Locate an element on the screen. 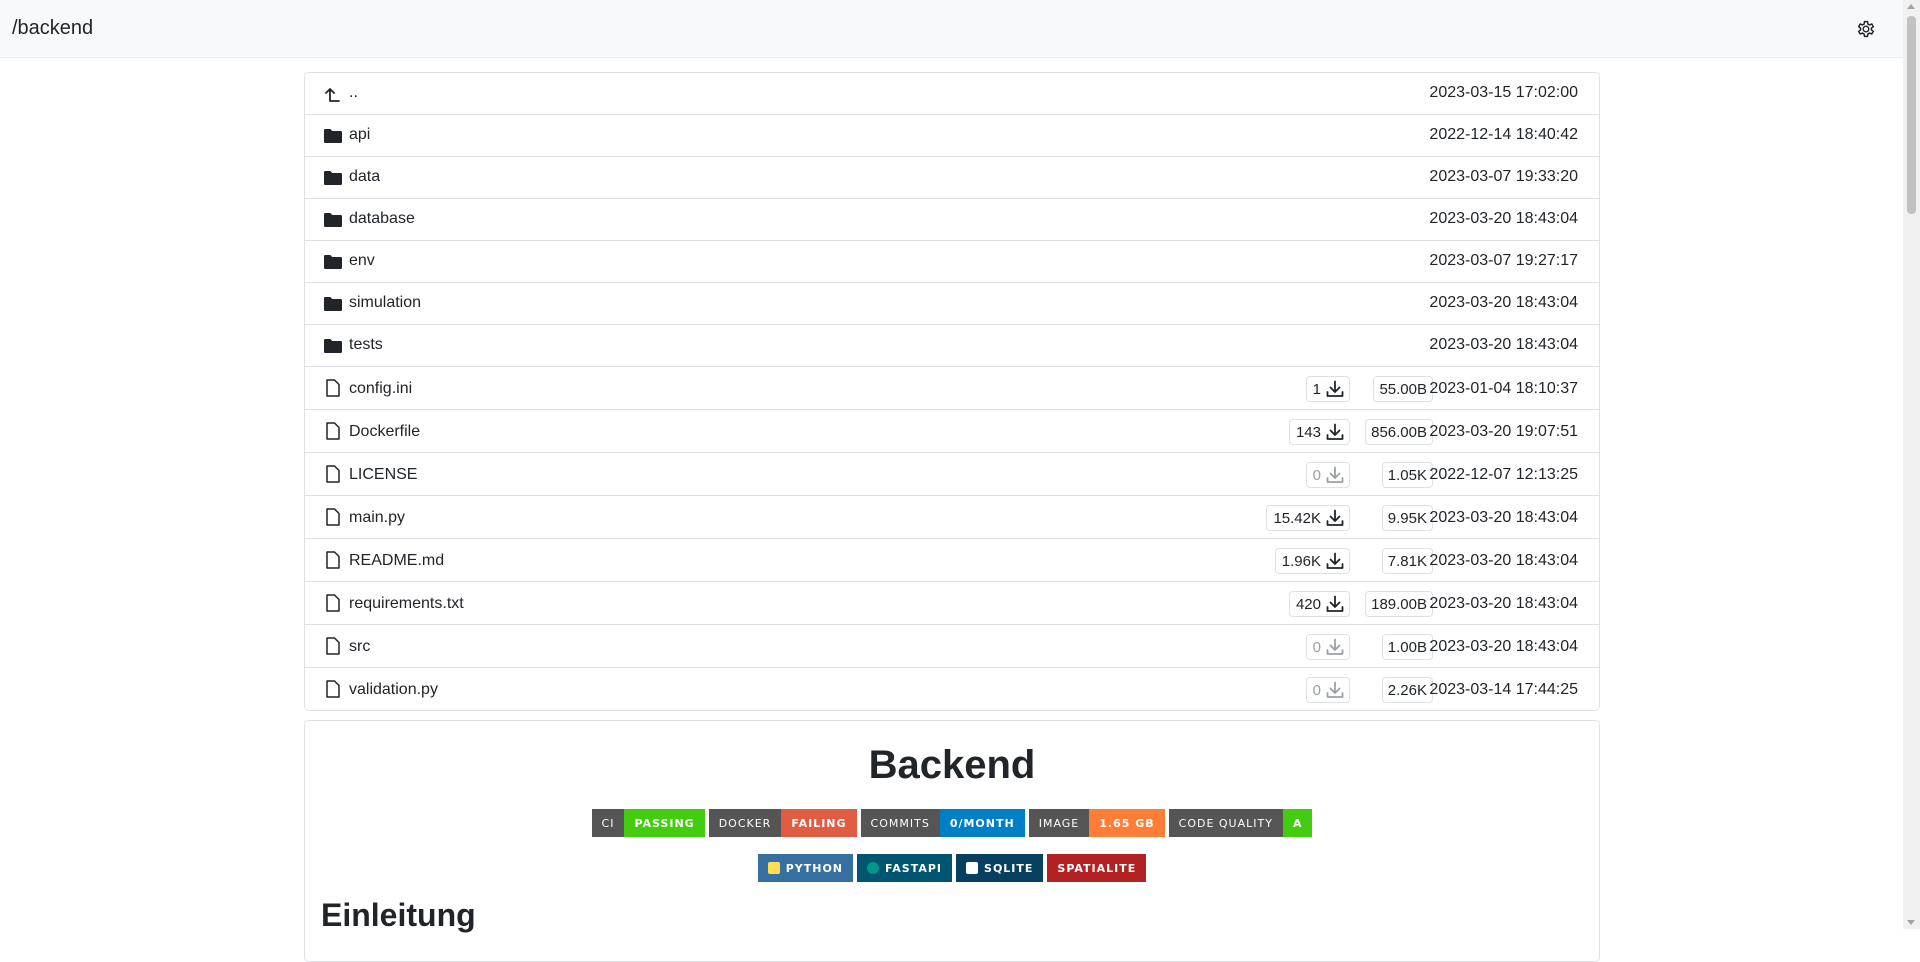 The height and width of the screenshot is (962, 1920). file-row: main.py 9.95K 15.42K 2023-03-20 18:43:04 is located at coordinates (952, 517).